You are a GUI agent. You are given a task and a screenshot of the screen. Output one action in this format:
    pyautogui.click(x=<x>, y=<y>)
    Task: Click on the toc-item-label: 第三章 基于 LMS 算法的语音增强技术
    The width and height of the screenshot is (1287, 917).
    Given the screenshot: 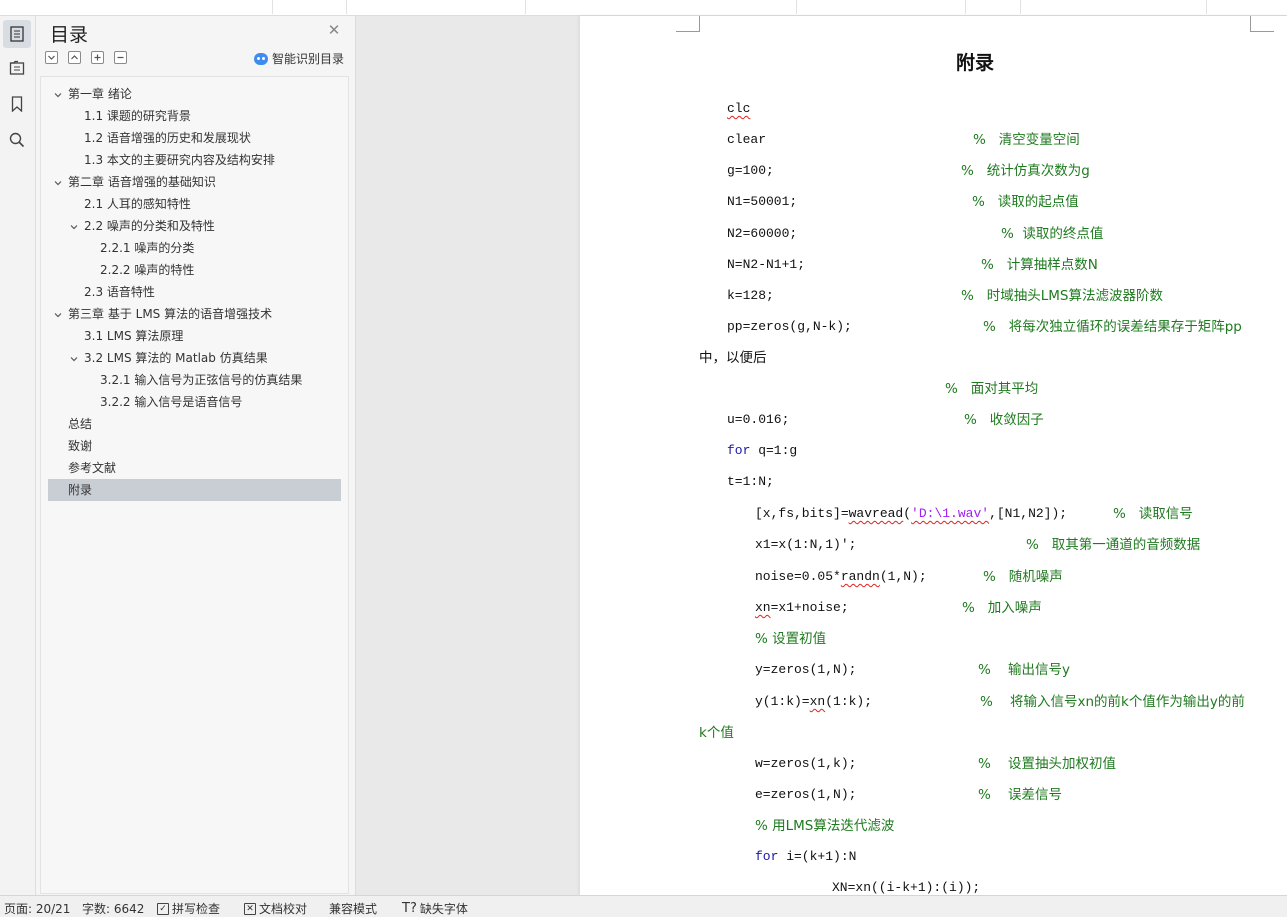 What is the action you would take?
    pyautogui.click(x=170, y=314)
    